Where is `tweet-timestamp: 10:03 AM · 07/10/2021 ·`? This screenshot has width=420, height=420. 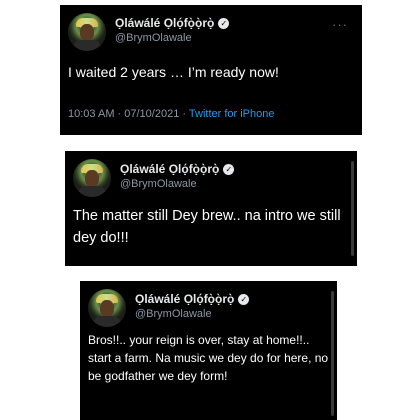
tweet-timestamp: 10:03 AM · 07/10/2021 · is located at coordinates (127, 114).